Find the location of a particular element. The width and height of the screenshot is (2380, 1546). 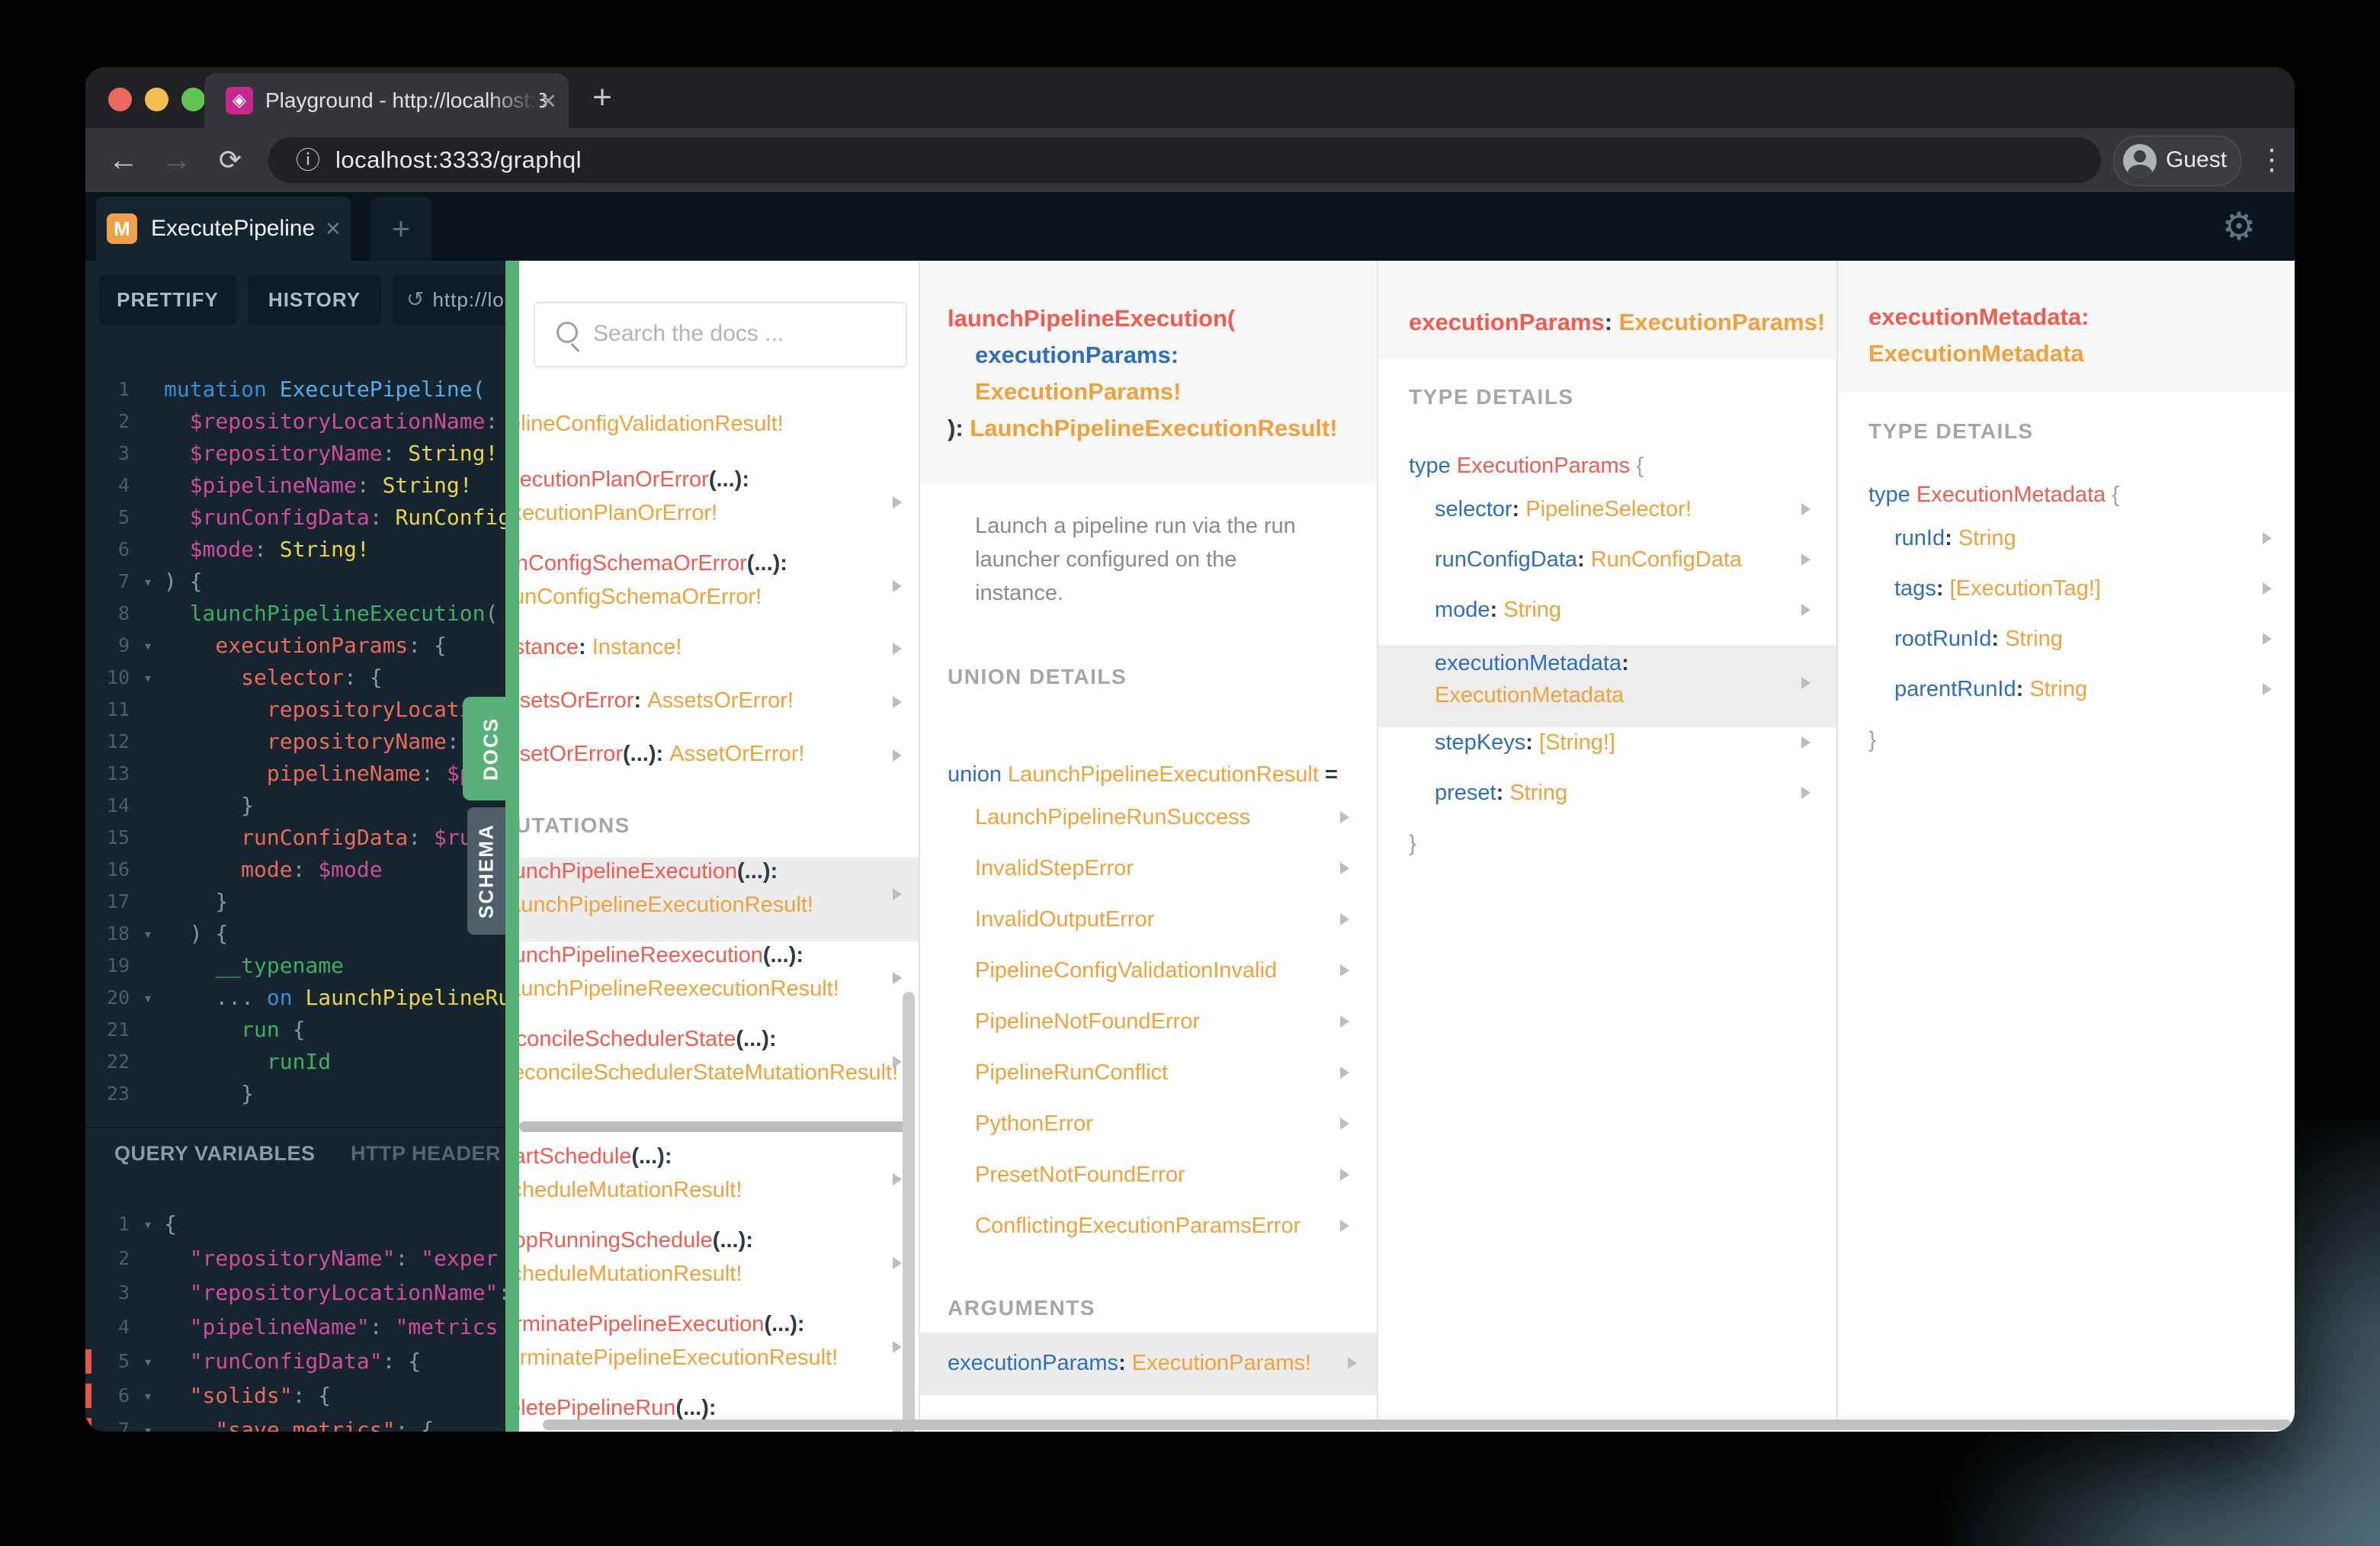

minimize-window-button is located at coordinates (156, 99).